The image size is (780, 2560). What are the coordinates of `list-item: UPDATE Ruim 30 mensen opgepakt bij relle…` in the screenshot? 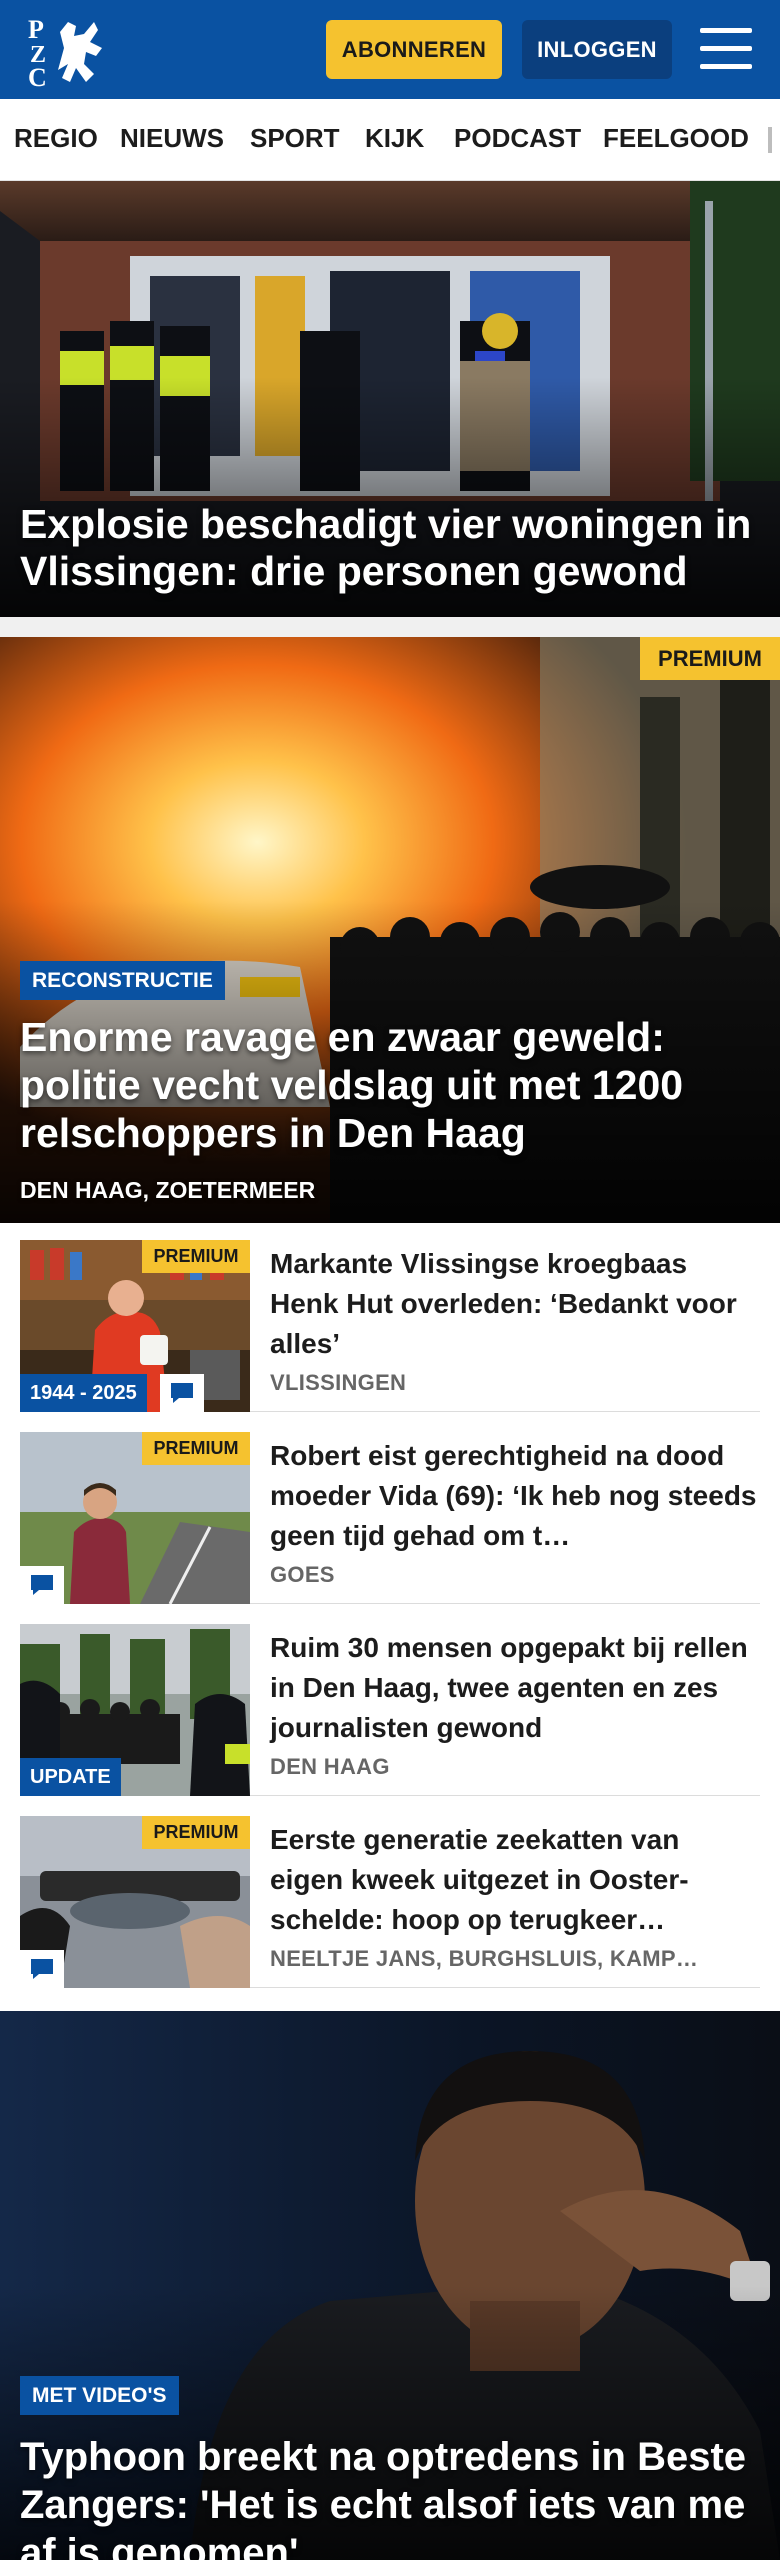 It's located at (390, 1710).